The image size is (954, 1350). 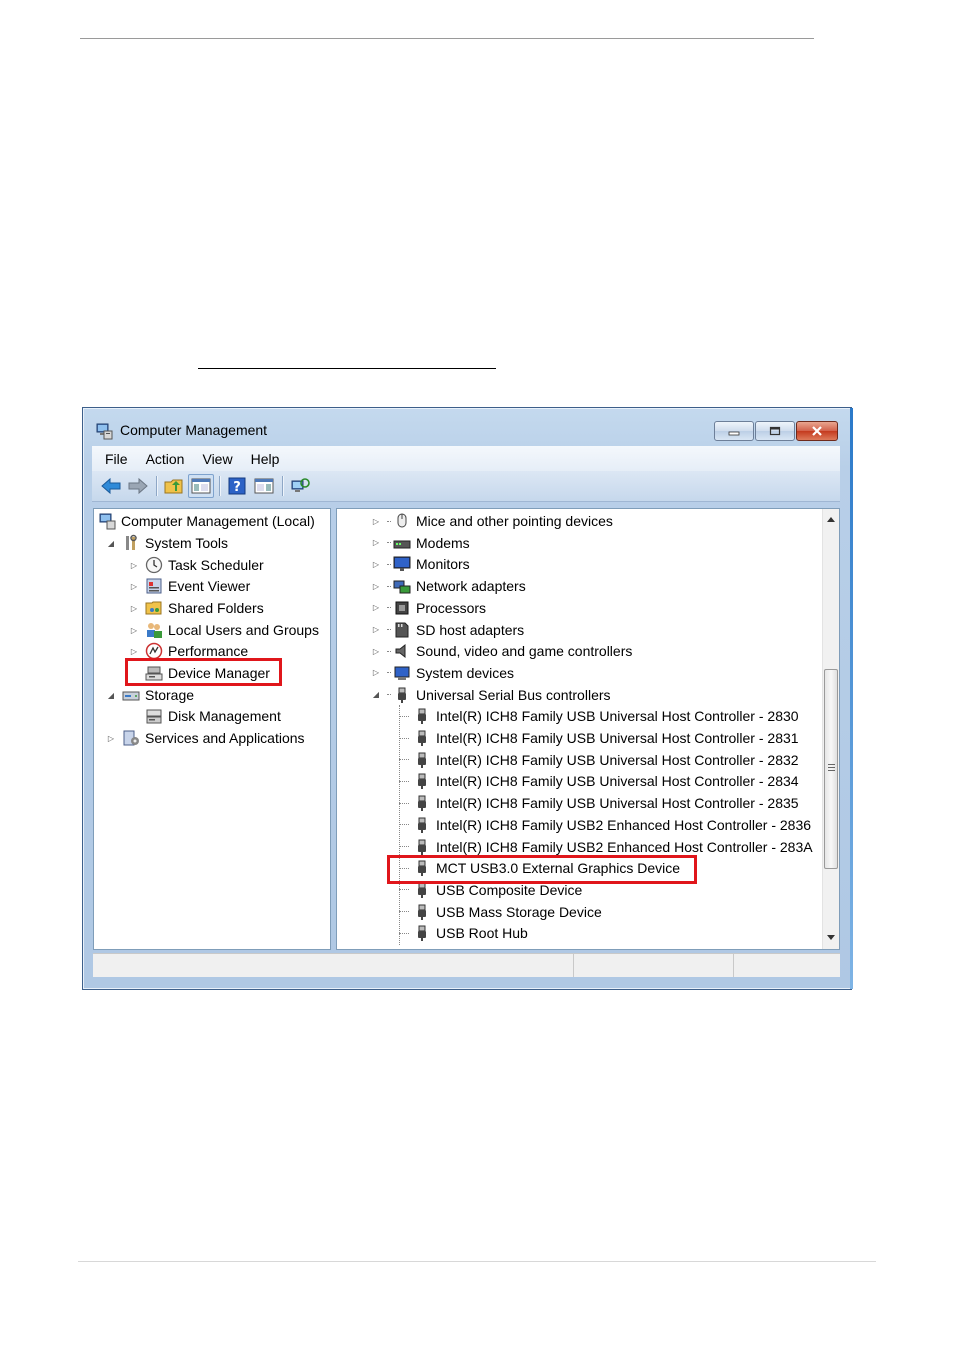 What do you see at coordinates (264, 486) in the screenshot?
I see `properties-pane-button` at bounding box center [264, 486].